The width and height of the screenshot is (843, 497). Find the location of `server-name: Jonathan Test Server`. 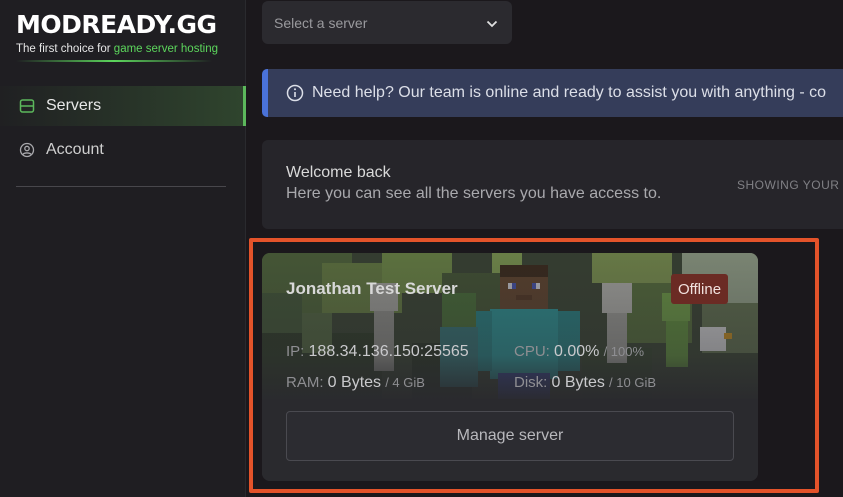

server-name: Jonathan Test Server is located at coordinates (372, 288).